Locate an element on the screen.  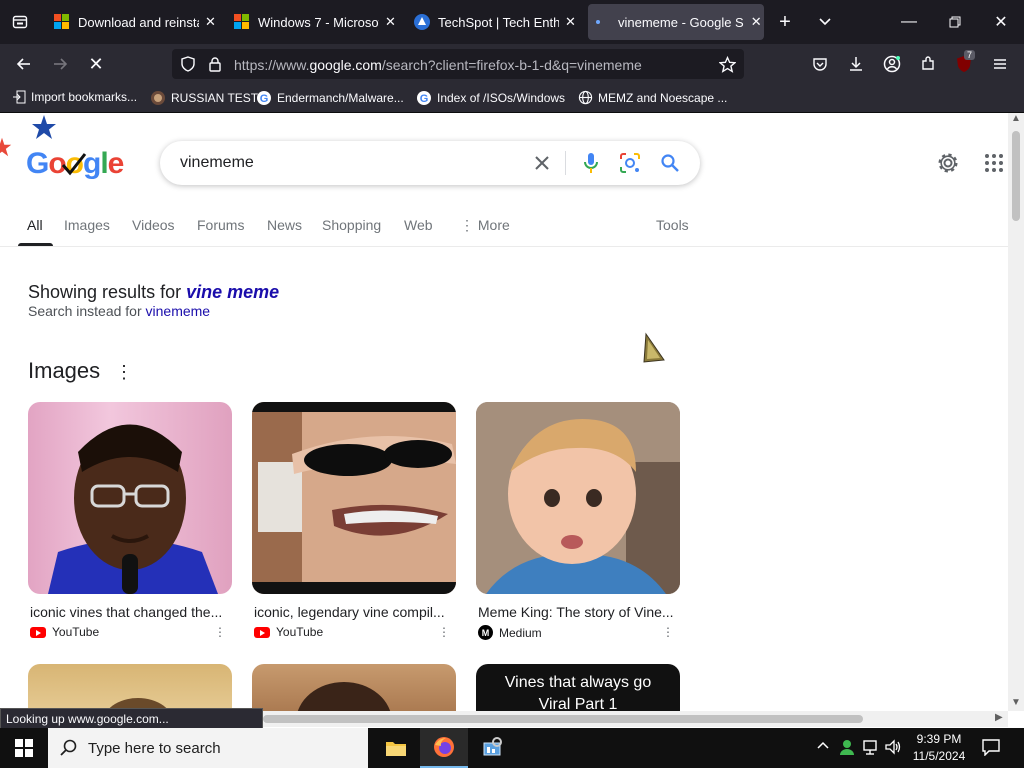
clear-search-button is located at coordinates (542, 163).